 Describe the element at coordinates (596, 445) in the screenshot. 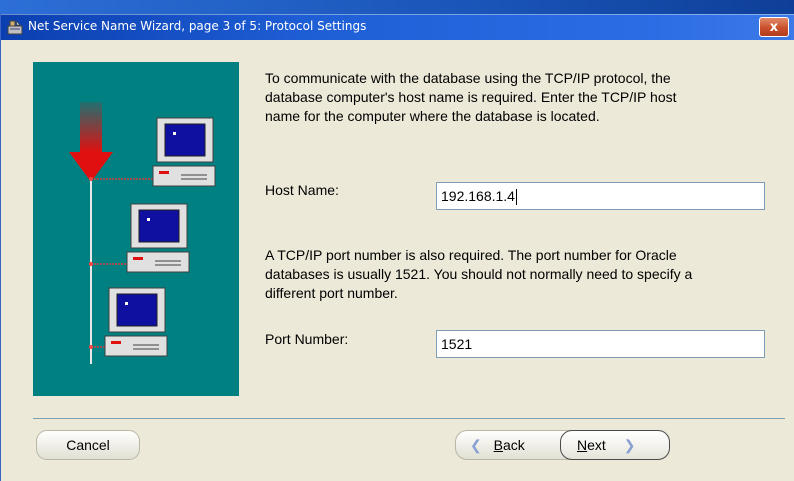

I see `next-label: ext` at that location.